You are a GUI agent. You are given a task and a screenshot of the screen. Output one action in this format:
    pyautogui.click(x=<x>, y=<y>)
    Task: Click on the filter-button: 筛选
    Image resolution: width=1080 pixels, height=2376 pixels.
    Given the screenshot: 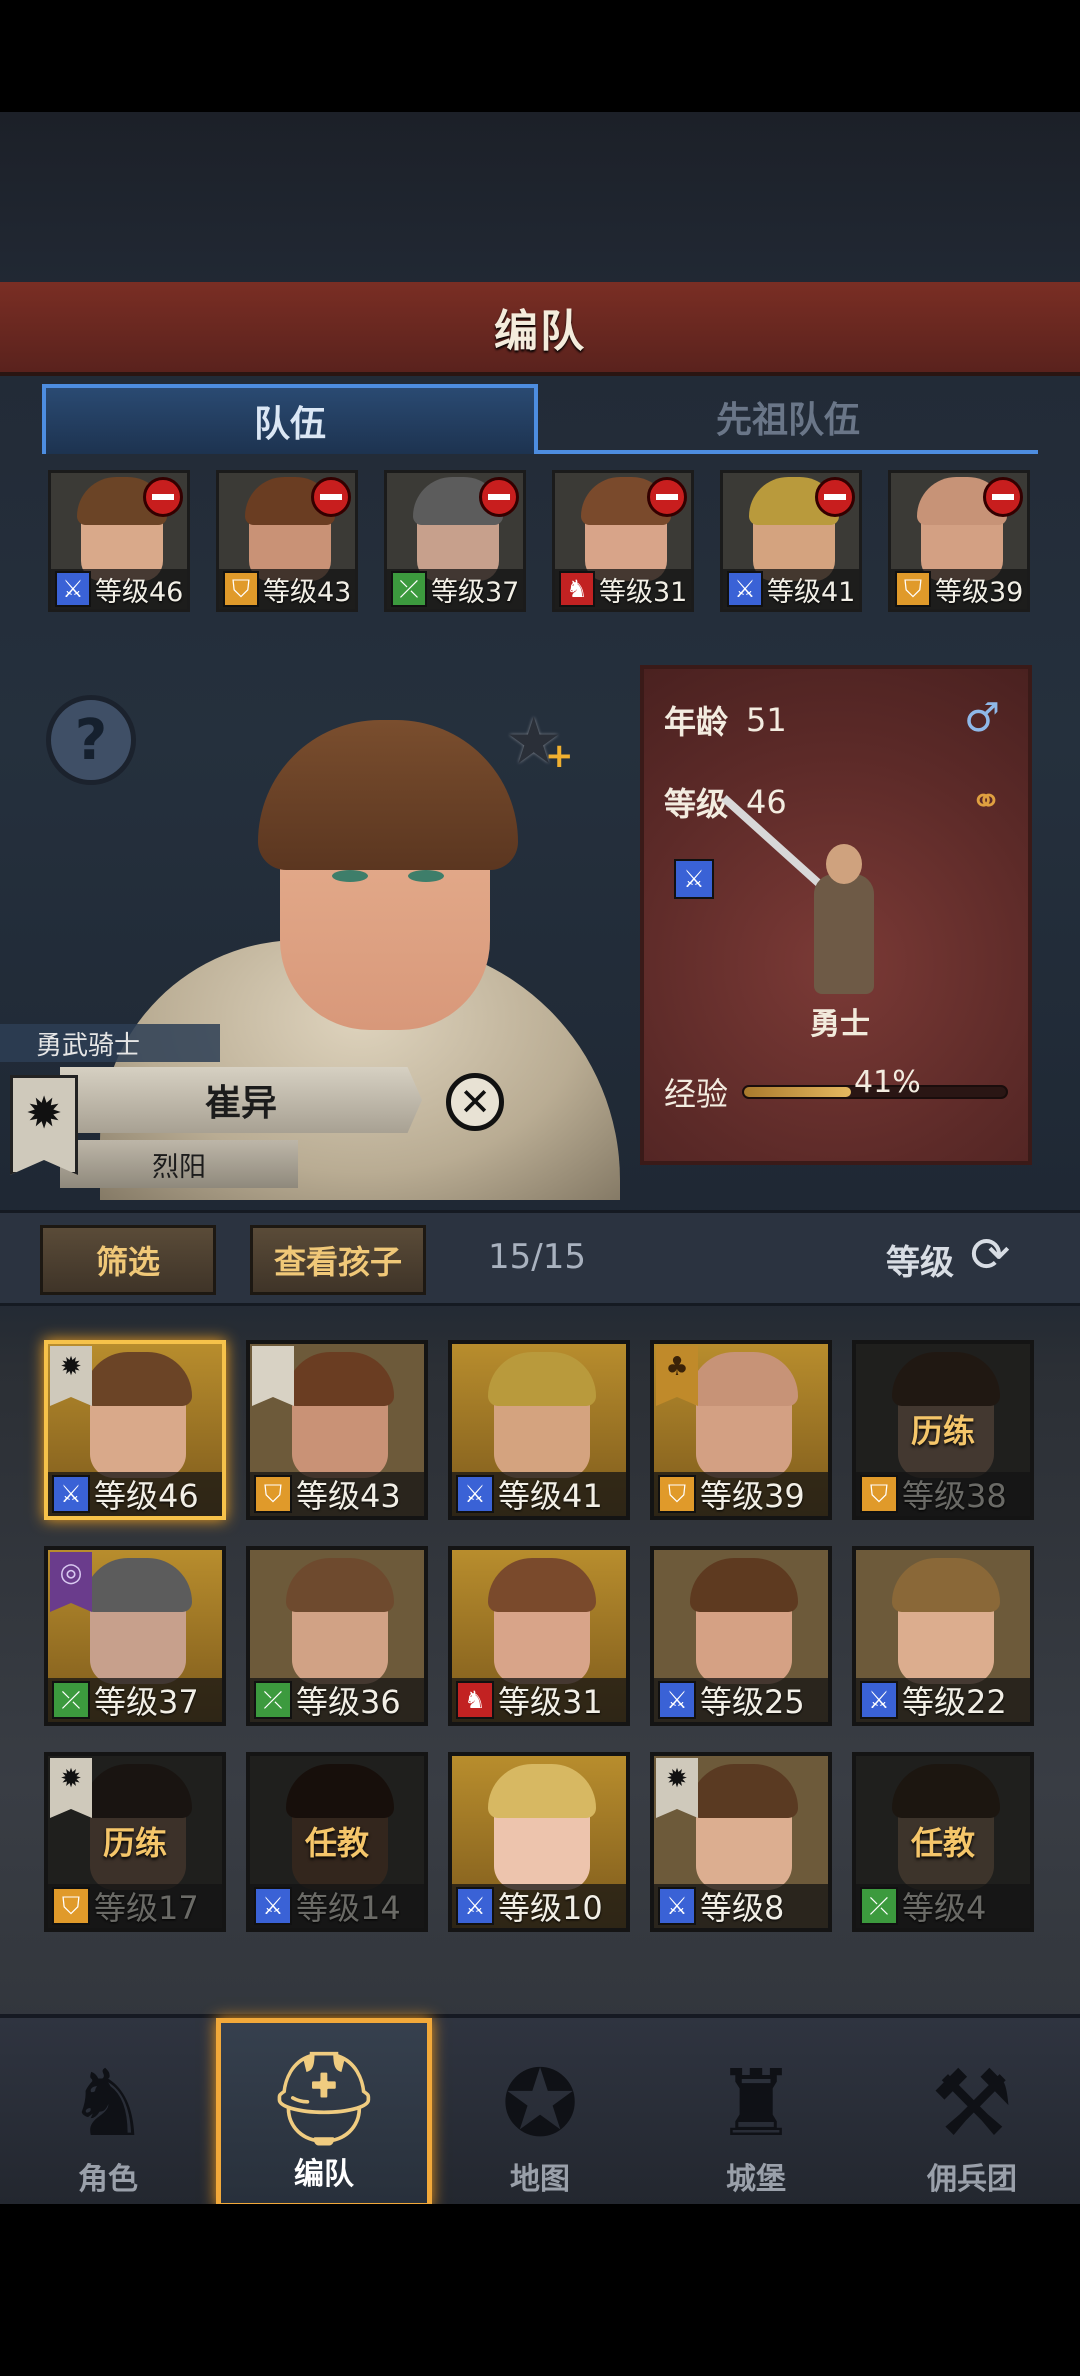 What is the action you would take?
    pyautogui.click(x=128, y=1260)
    